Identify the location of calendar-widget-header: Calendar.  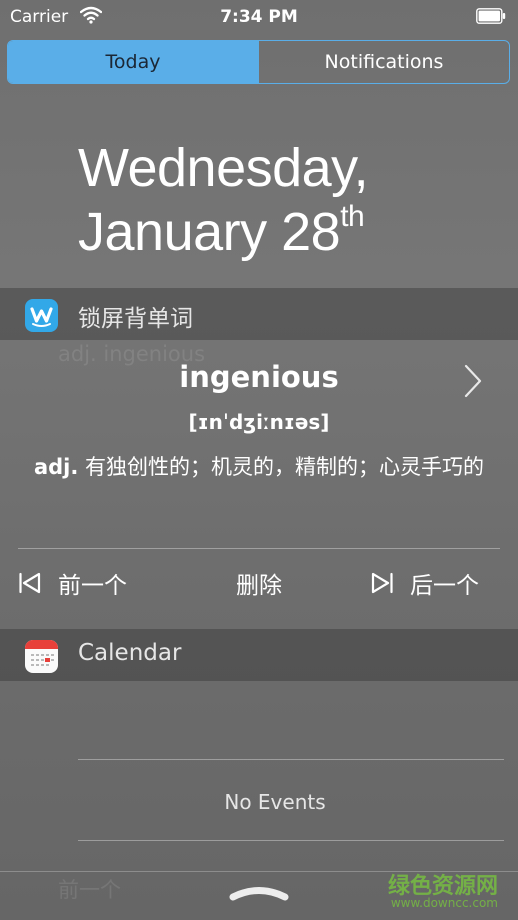
(259, 655).